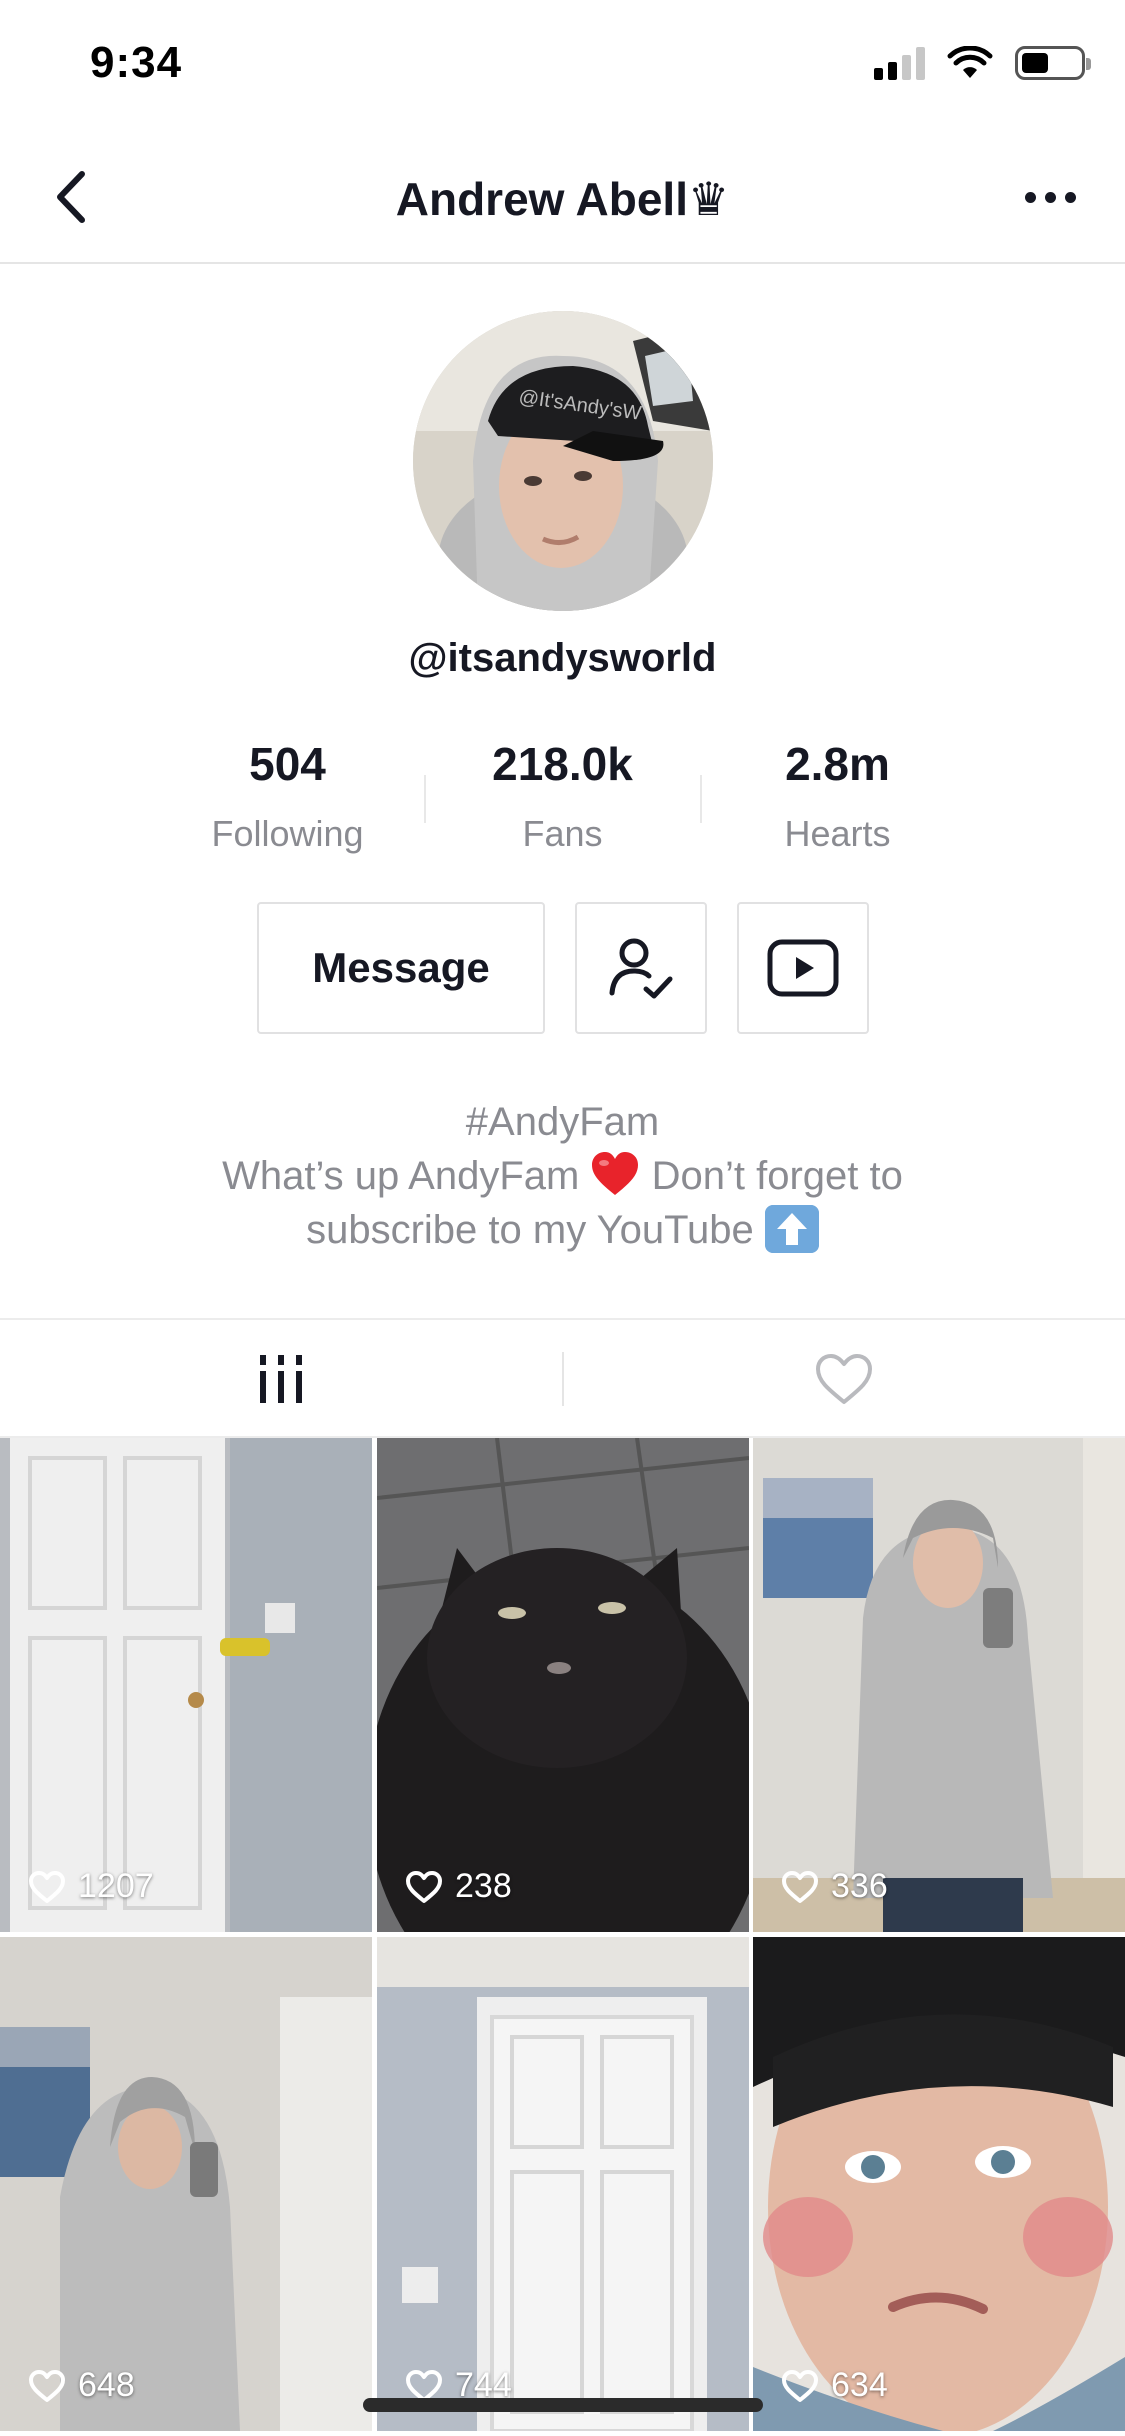  What do you see at coordinates (483, 1886) in the screenshot?
I see `video-likes-count: 238` at bounding box center [483, 1886].